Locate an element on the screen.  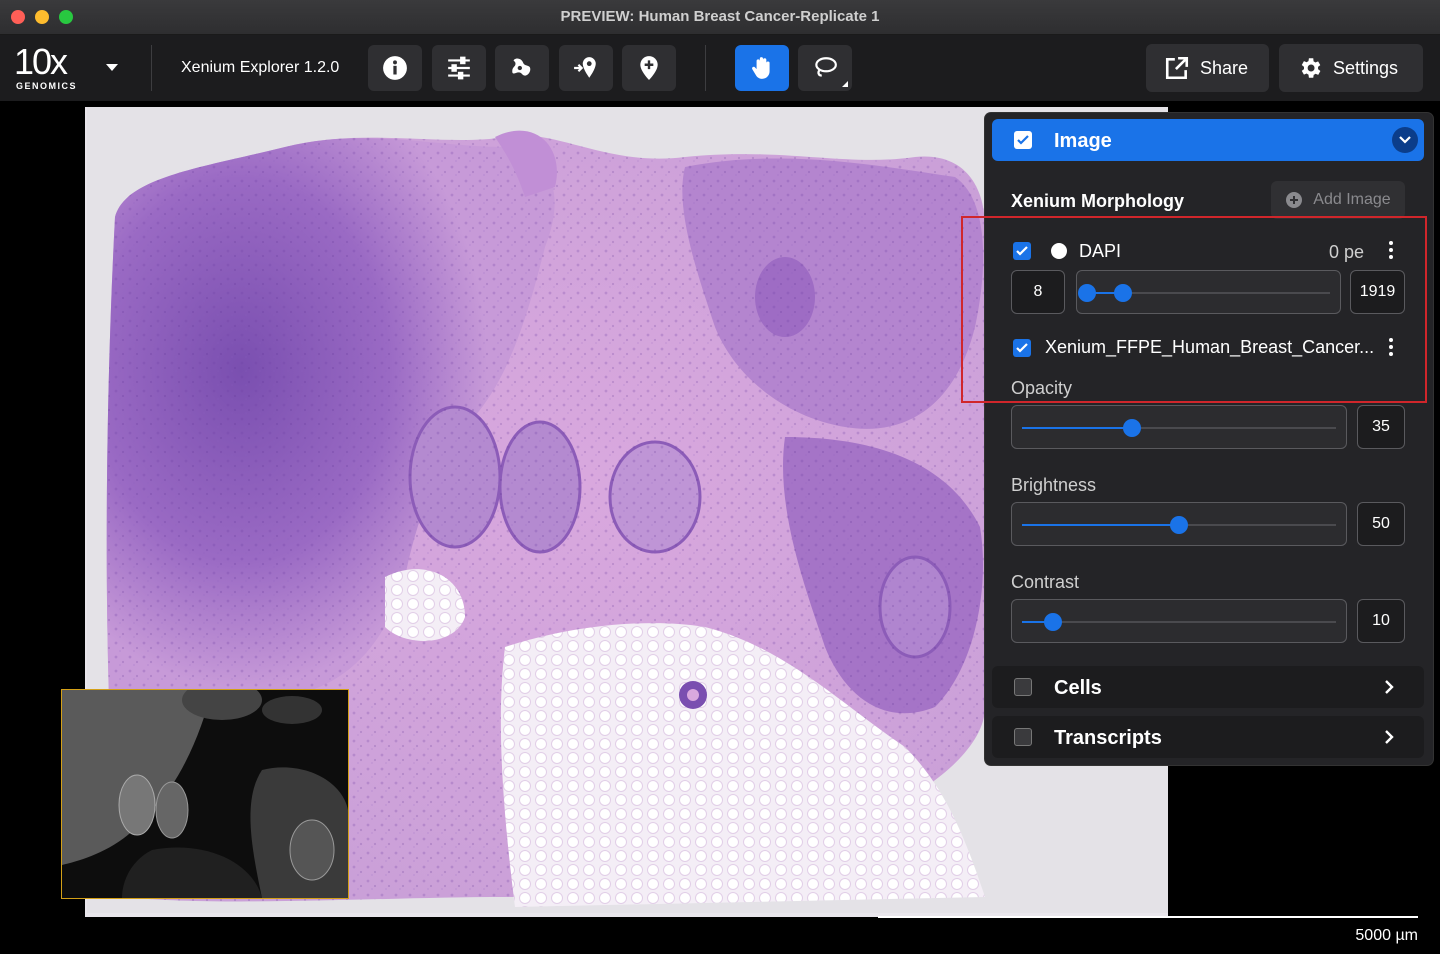
info-button is located at coordinates (395, 68).